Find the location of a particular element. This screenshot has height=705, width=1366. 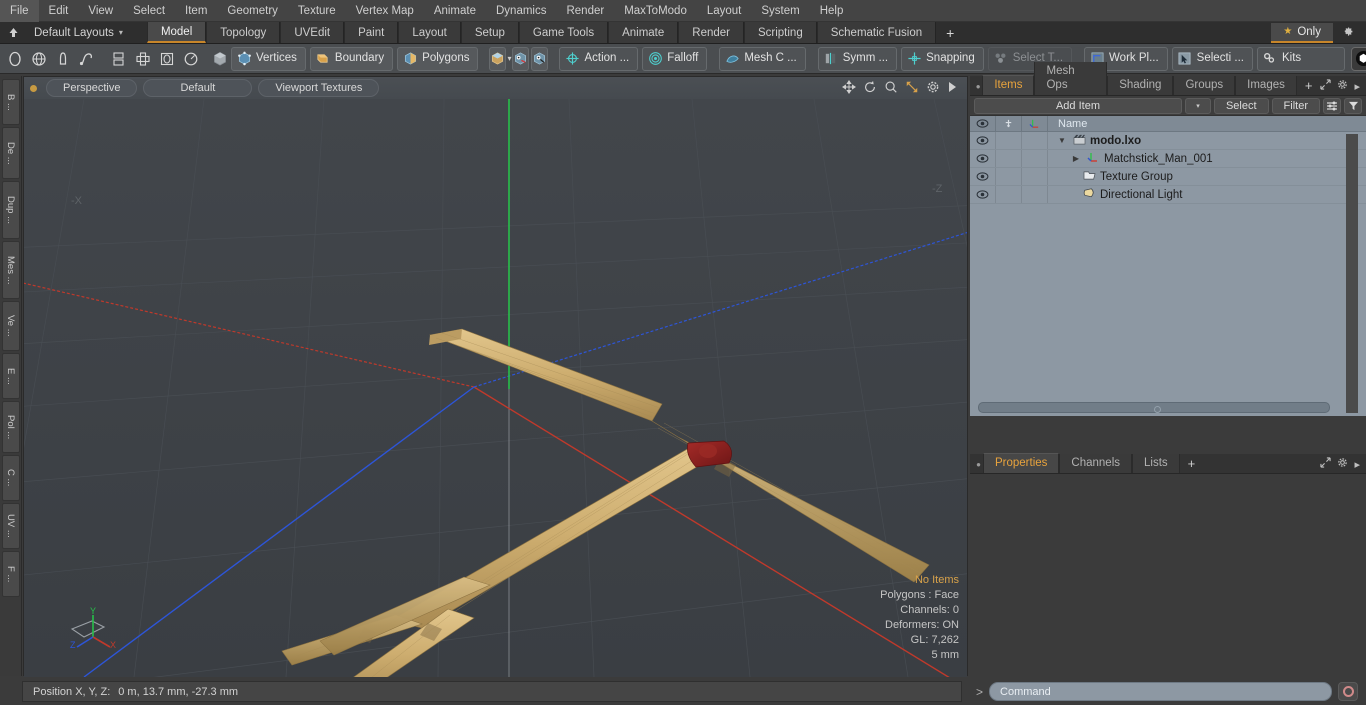

twisty-icon: ▼ is located at coordinates (1062, 140).